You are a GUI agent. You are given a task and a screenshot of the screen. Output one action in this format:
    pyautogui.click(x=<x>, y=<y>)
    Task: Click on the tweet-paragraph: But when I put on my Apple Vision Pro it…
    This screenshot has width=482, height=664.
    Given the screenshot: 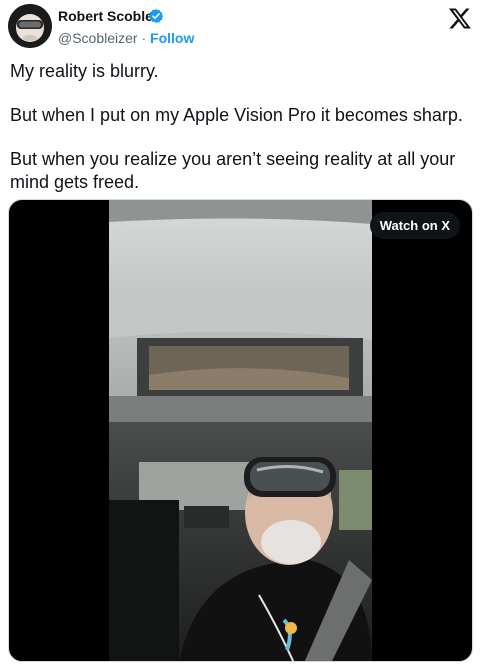 What is the action you would take?
    pyautogui.click(x=236, y=115)
    